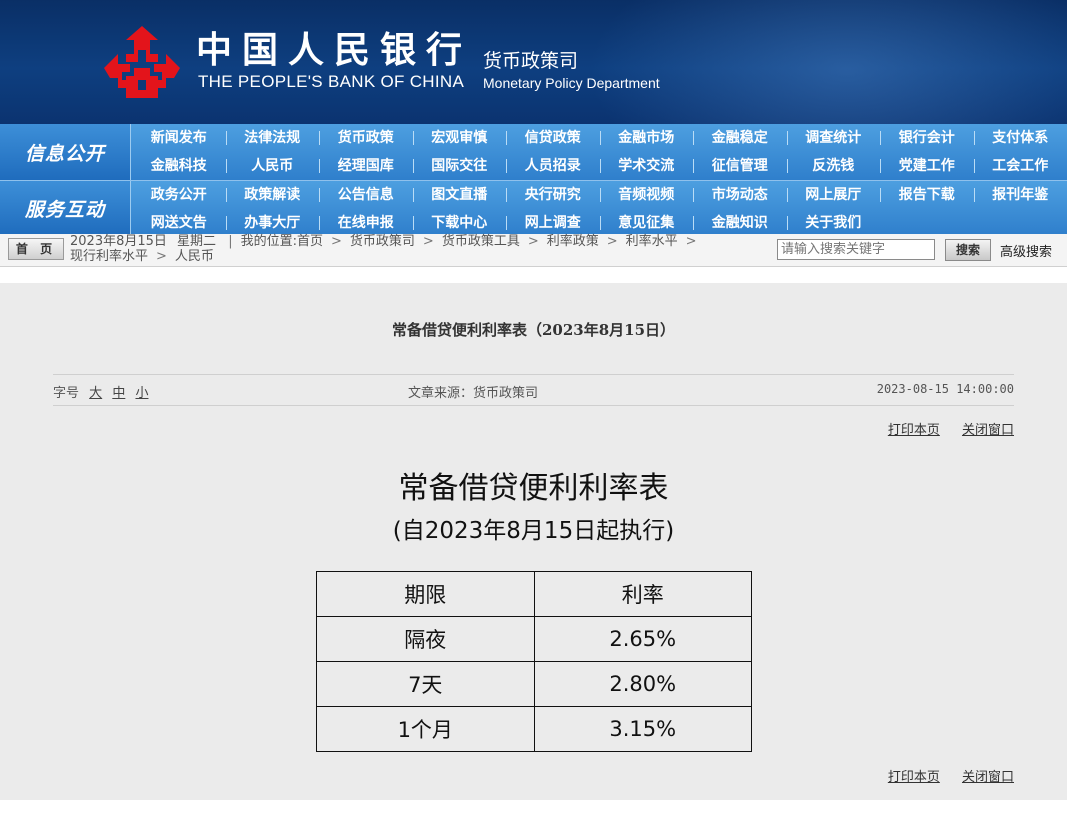 The image size is (1067, 816). What do you see at coordinates (426, 639) in the screenshot?
I see `term-cell: 隔夜` at bounding box center [426, 639].